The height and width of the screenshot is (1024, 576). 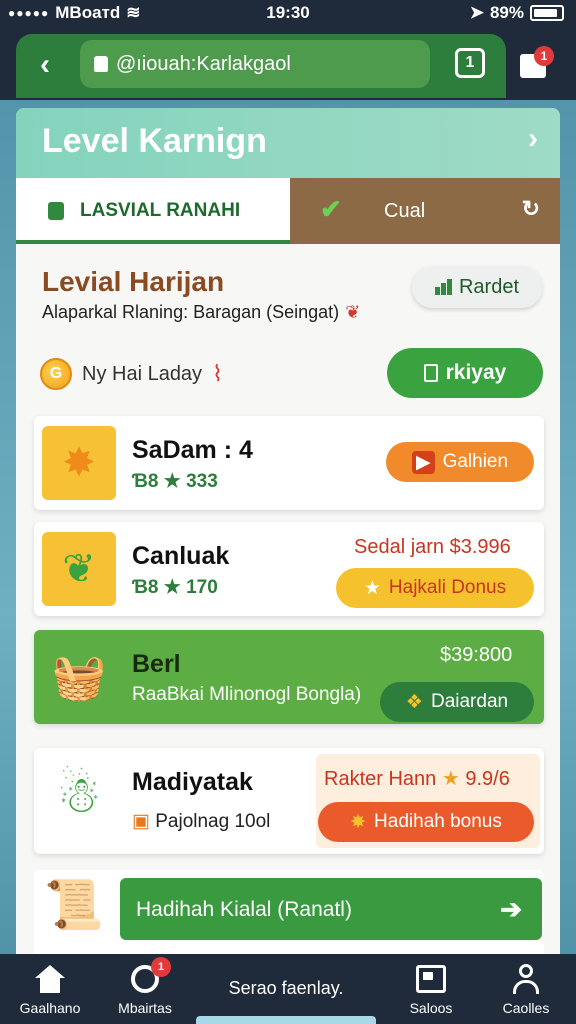 I want to click on button-label: Daiardan, so click(x=469, y=701).